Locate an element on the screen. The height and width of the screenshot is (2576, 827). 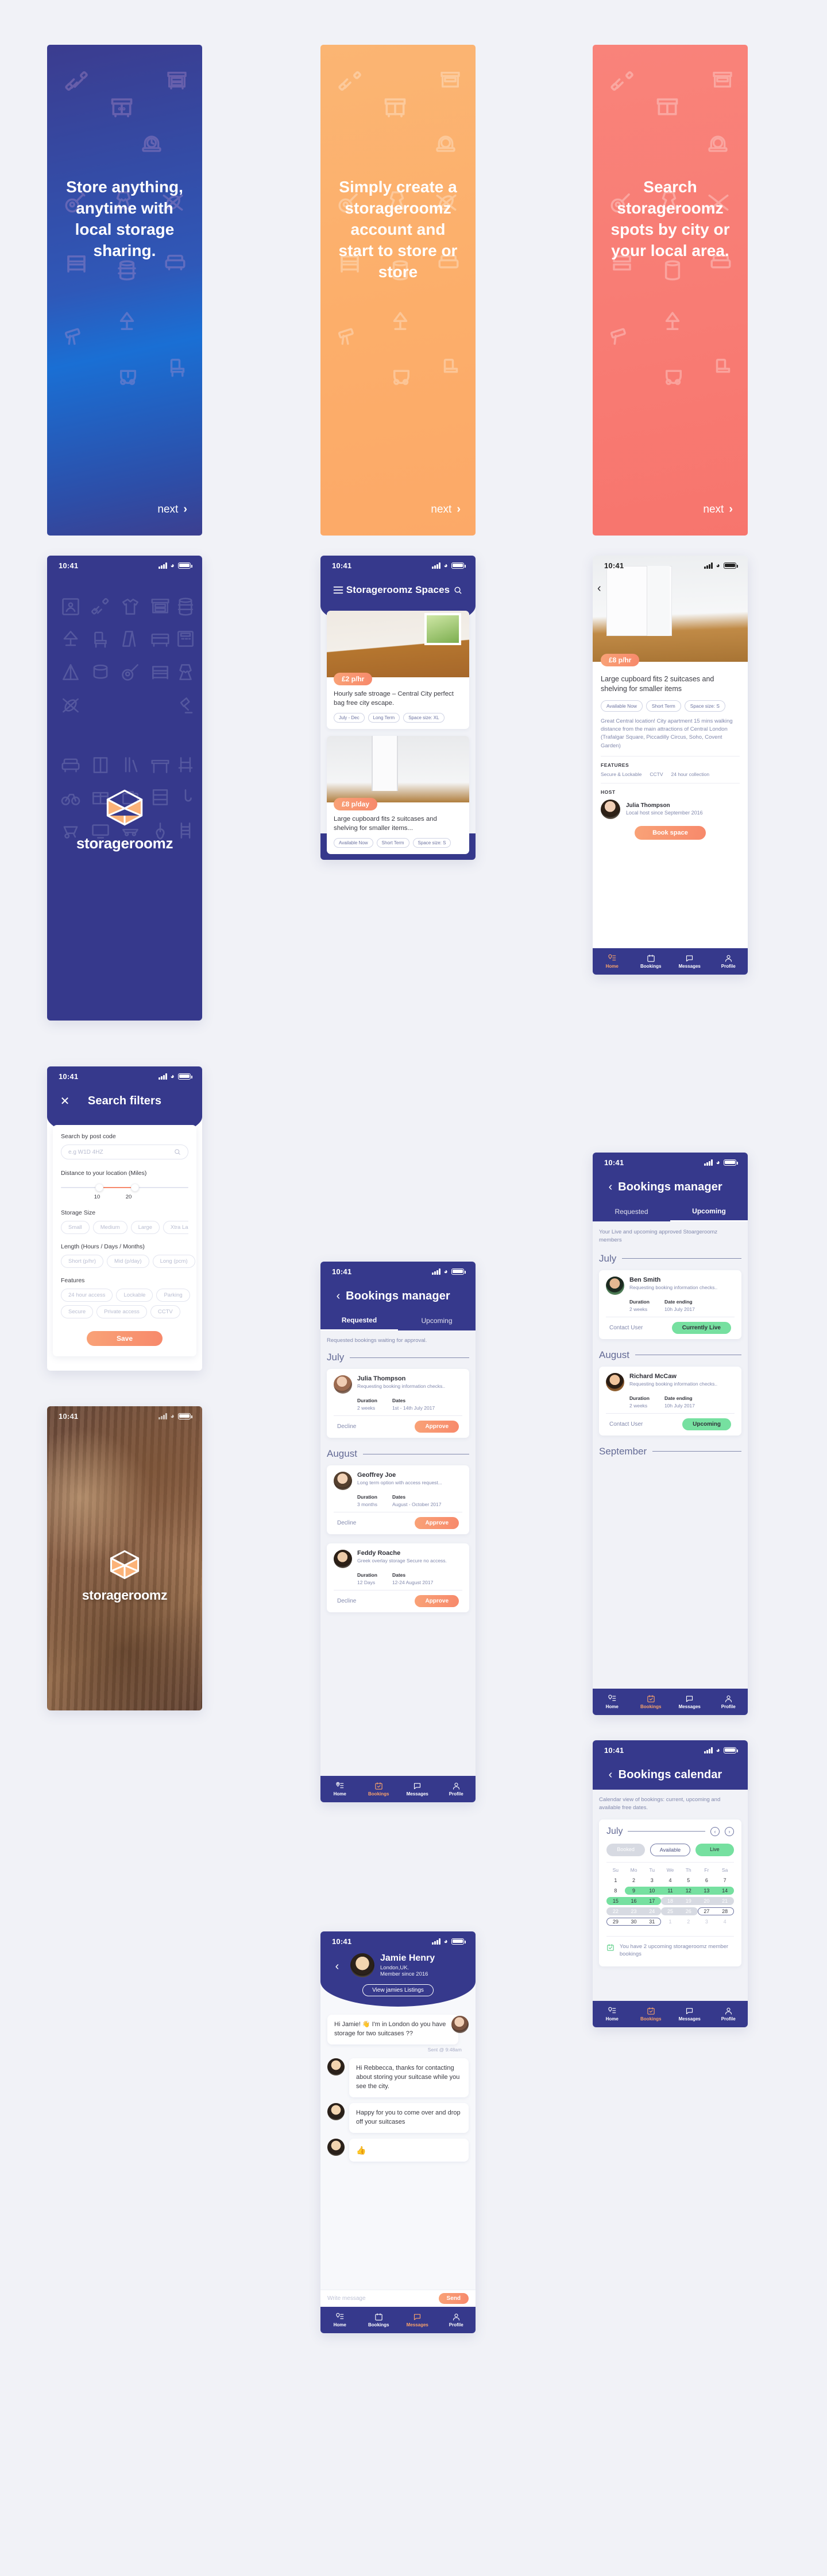
calendar-day: 30 is located at coordinates (634, 1922).